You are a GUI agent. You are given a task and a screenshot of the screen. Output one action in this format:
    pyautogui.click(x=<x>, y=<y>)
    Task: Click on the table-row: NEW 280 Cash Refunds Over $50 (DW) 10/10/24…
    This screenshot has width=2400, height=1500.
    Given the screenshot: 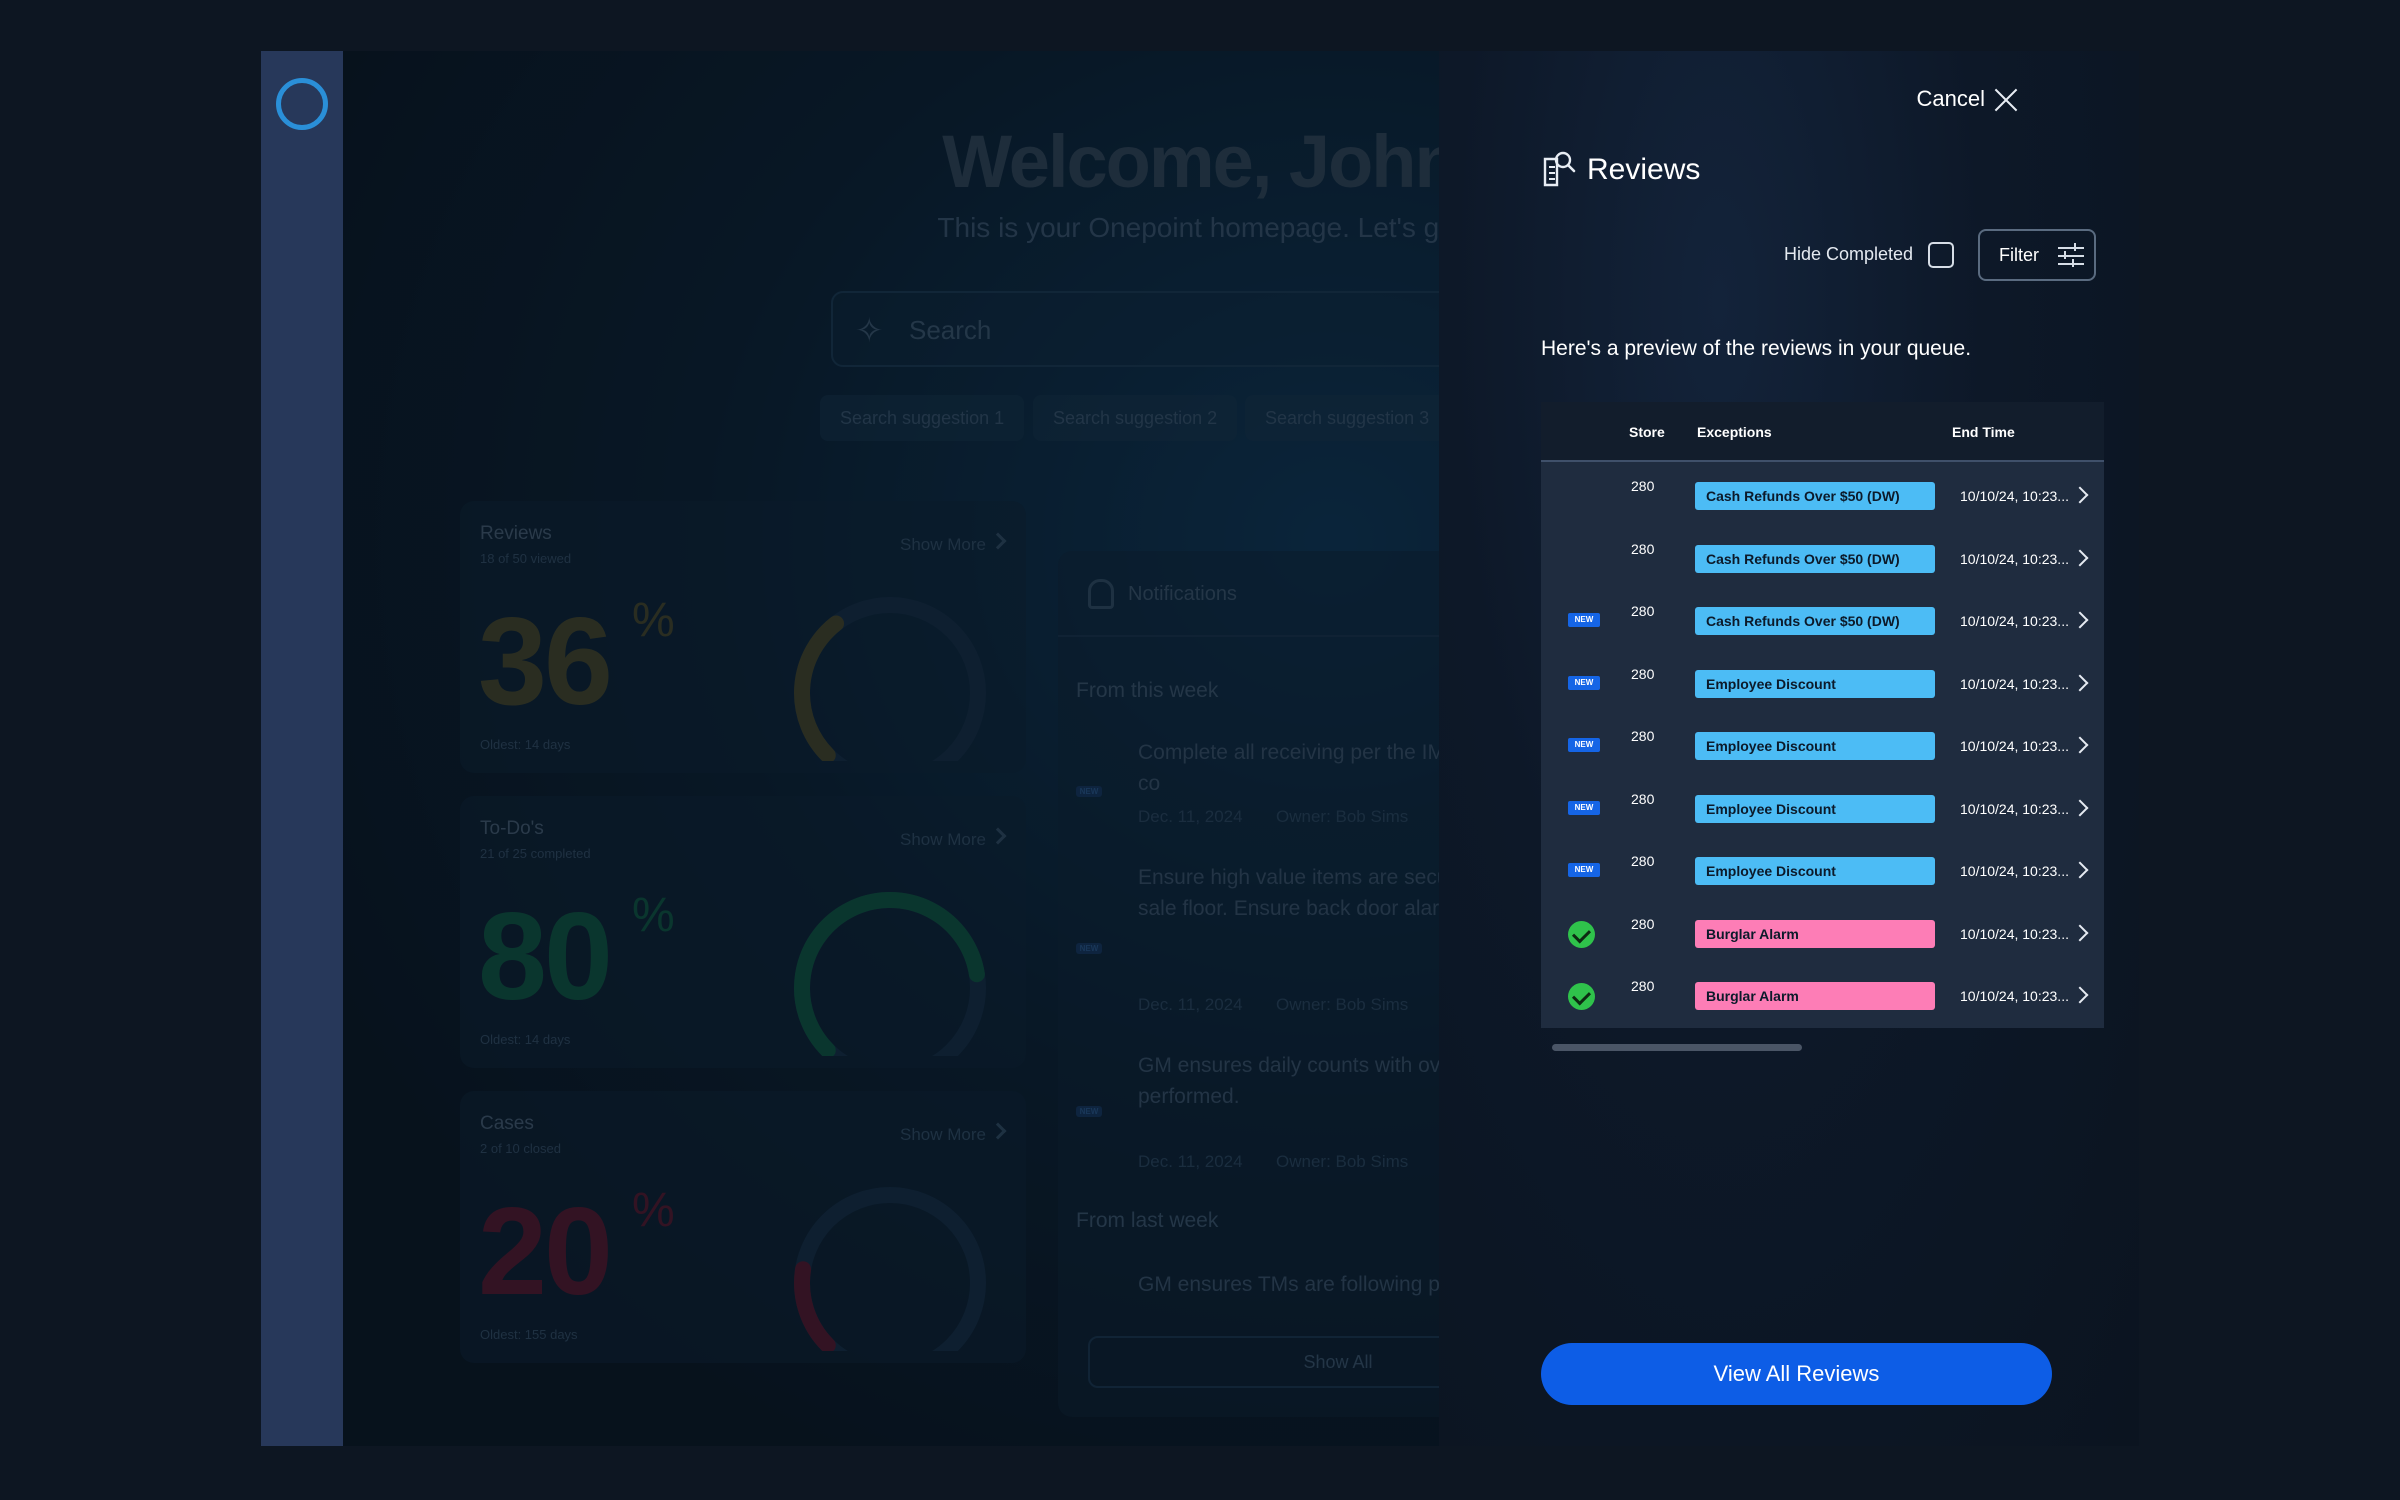 What is the action you would take?
    pyautogui.click(x=1822, y=620)
    